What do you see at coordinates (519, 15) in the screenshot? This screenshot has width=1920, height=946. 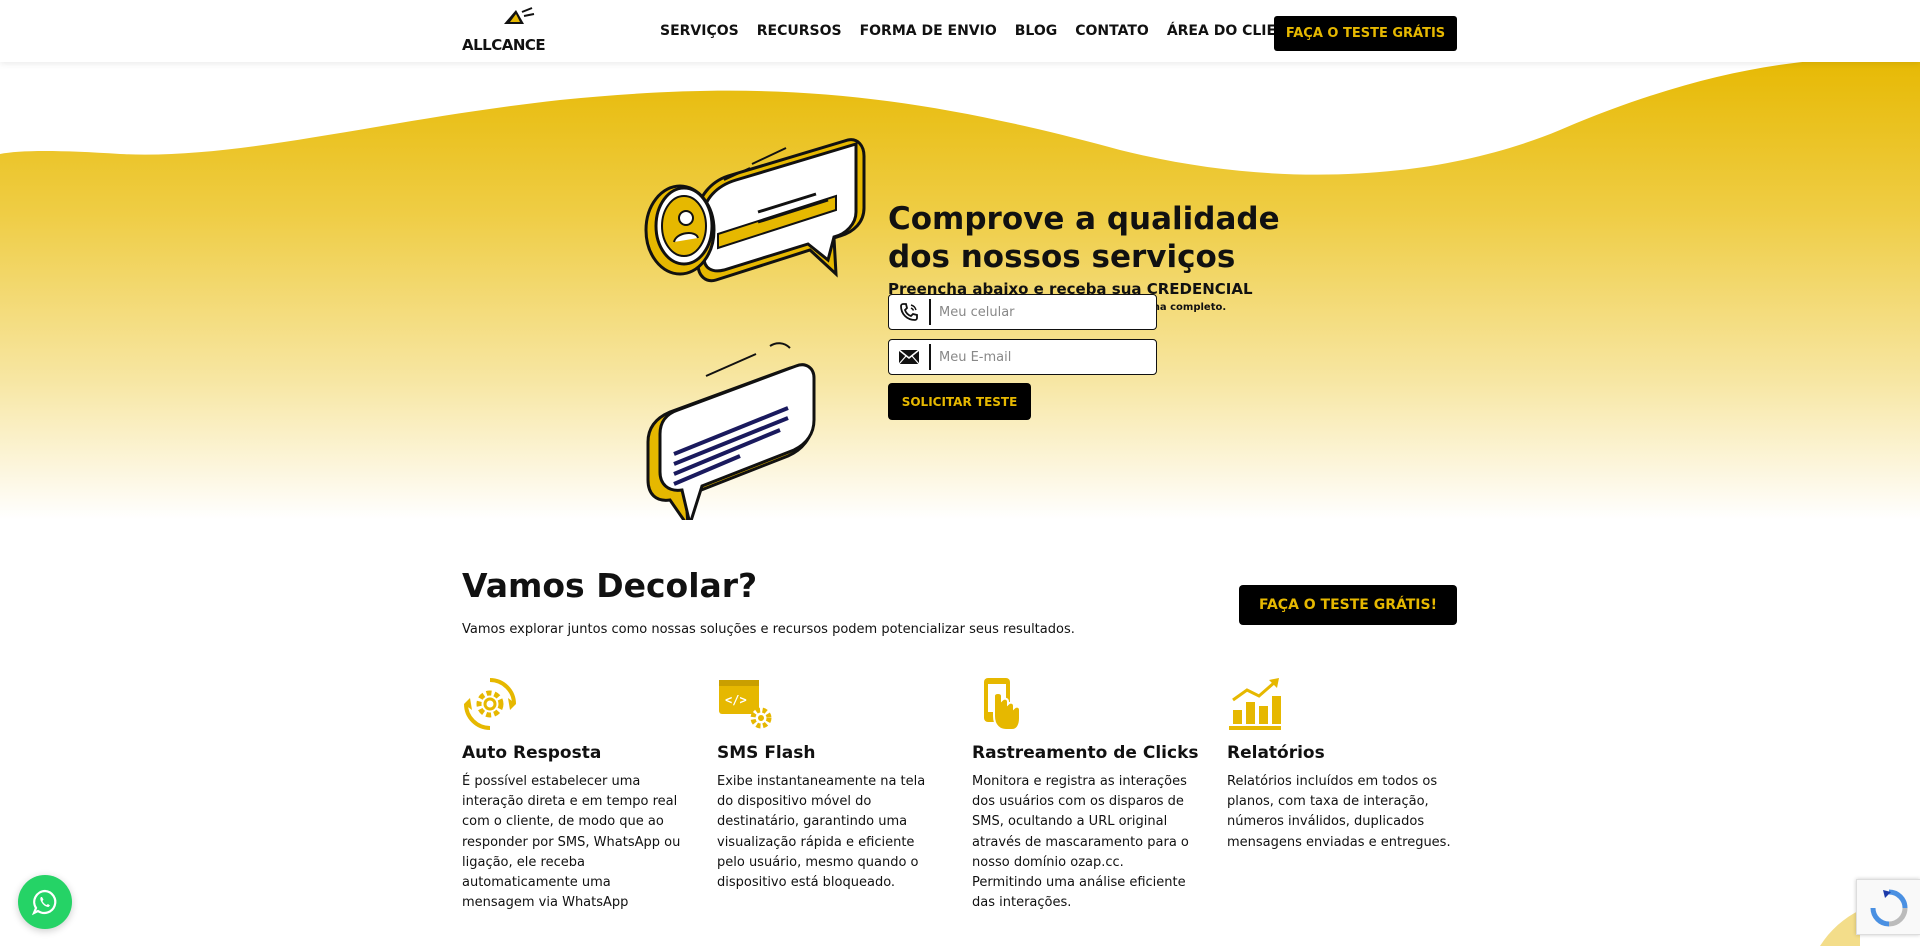 I see `logo-icon` at bounding box center [519, 15].